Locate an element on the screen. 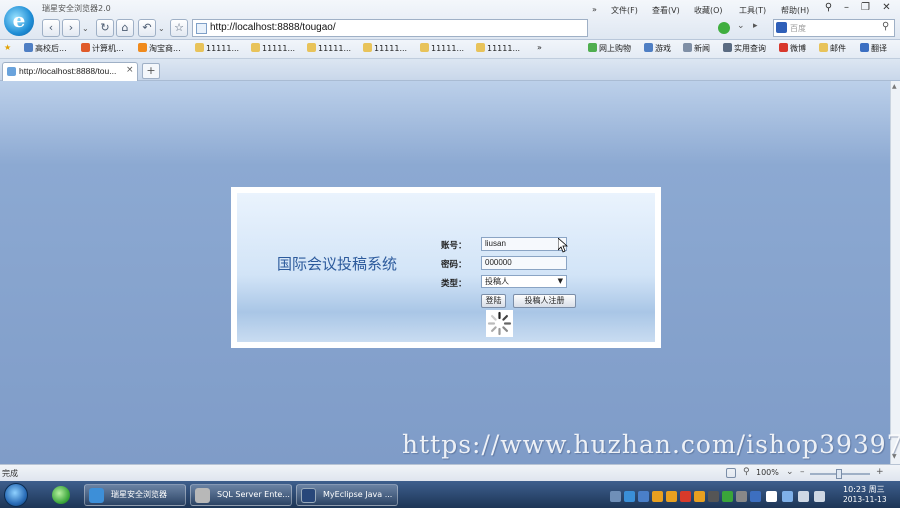 The width and height of the screenshot is (900, 508). zoom-slider-handle is located at coordinates (839, 474).